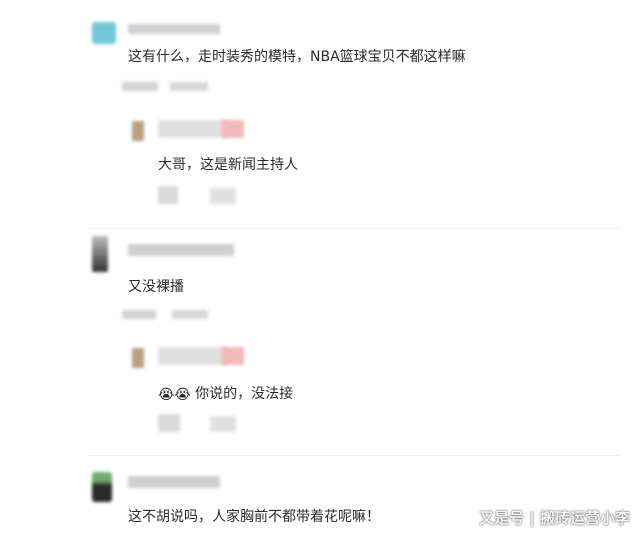  Describe the element at coordinates (254, 517) in the screenshot. I see `comment-text: 这不胡说吗，人家胸前不都带着花呢嘛！` at that location.